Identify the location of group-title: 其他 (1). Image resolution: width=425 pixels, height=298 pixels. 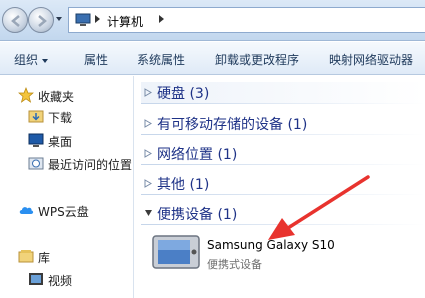
(183, 185).